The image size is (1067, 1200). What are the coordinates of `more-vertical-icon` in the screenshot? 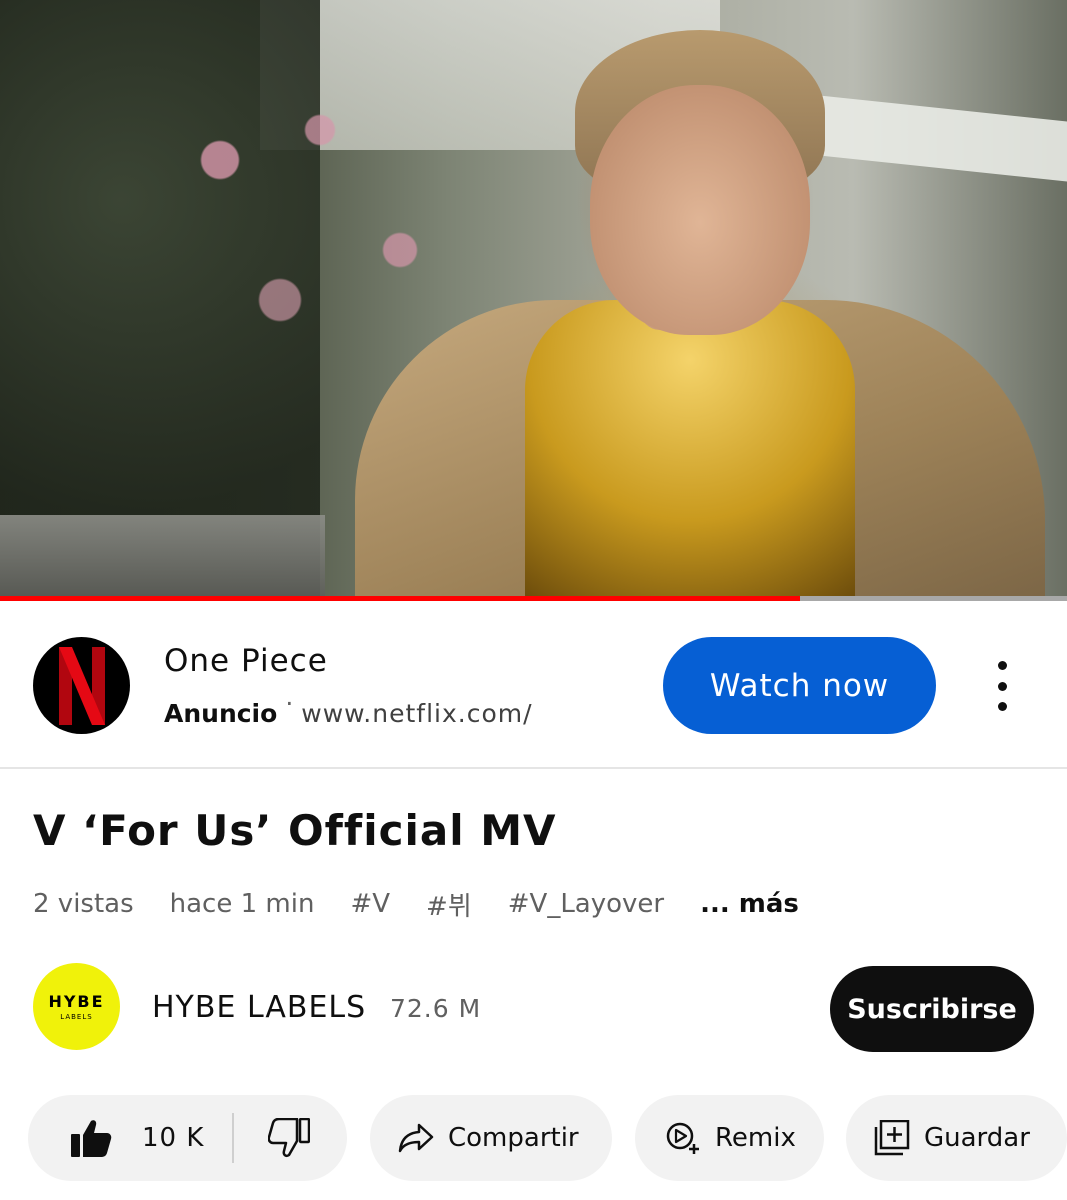 It's located at (1002, 686).